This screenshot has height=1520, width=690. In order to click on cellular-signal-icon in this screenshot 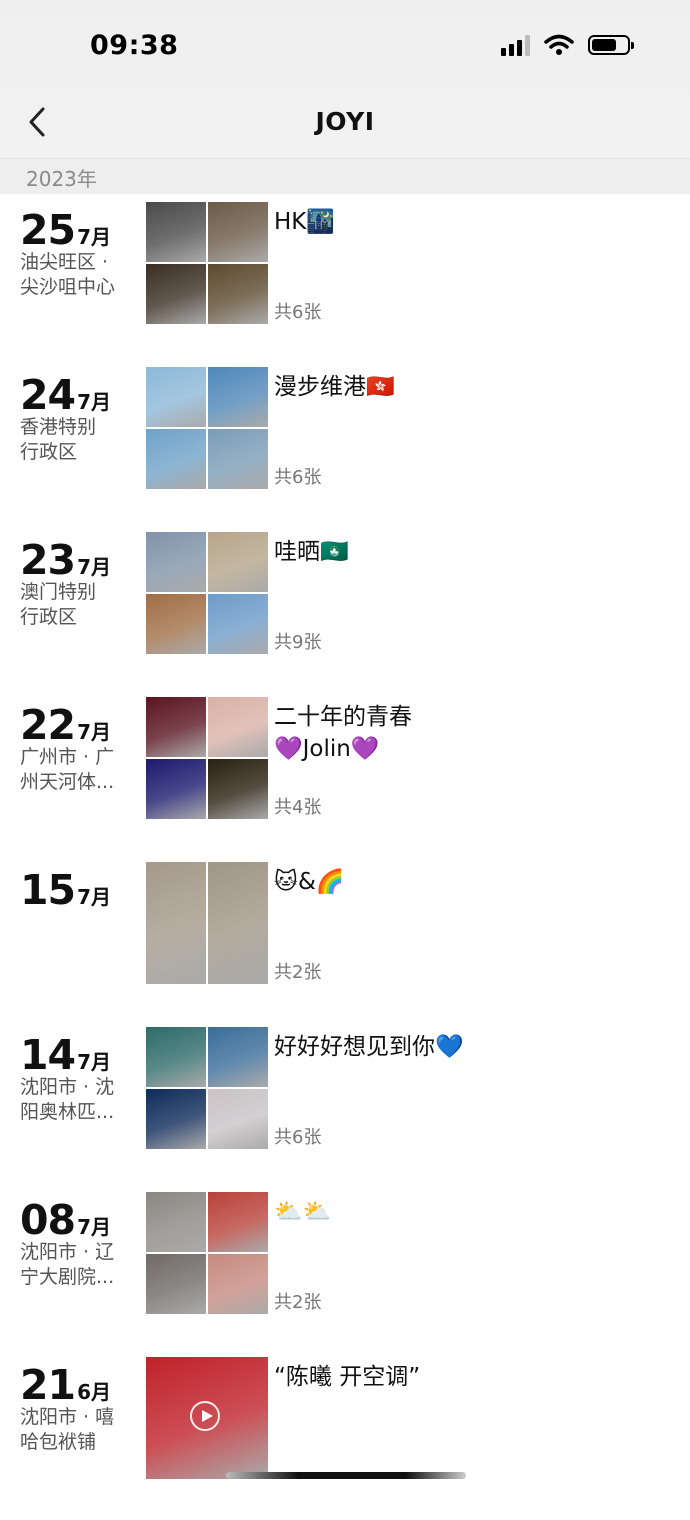, I will do `click(515, 45)`.